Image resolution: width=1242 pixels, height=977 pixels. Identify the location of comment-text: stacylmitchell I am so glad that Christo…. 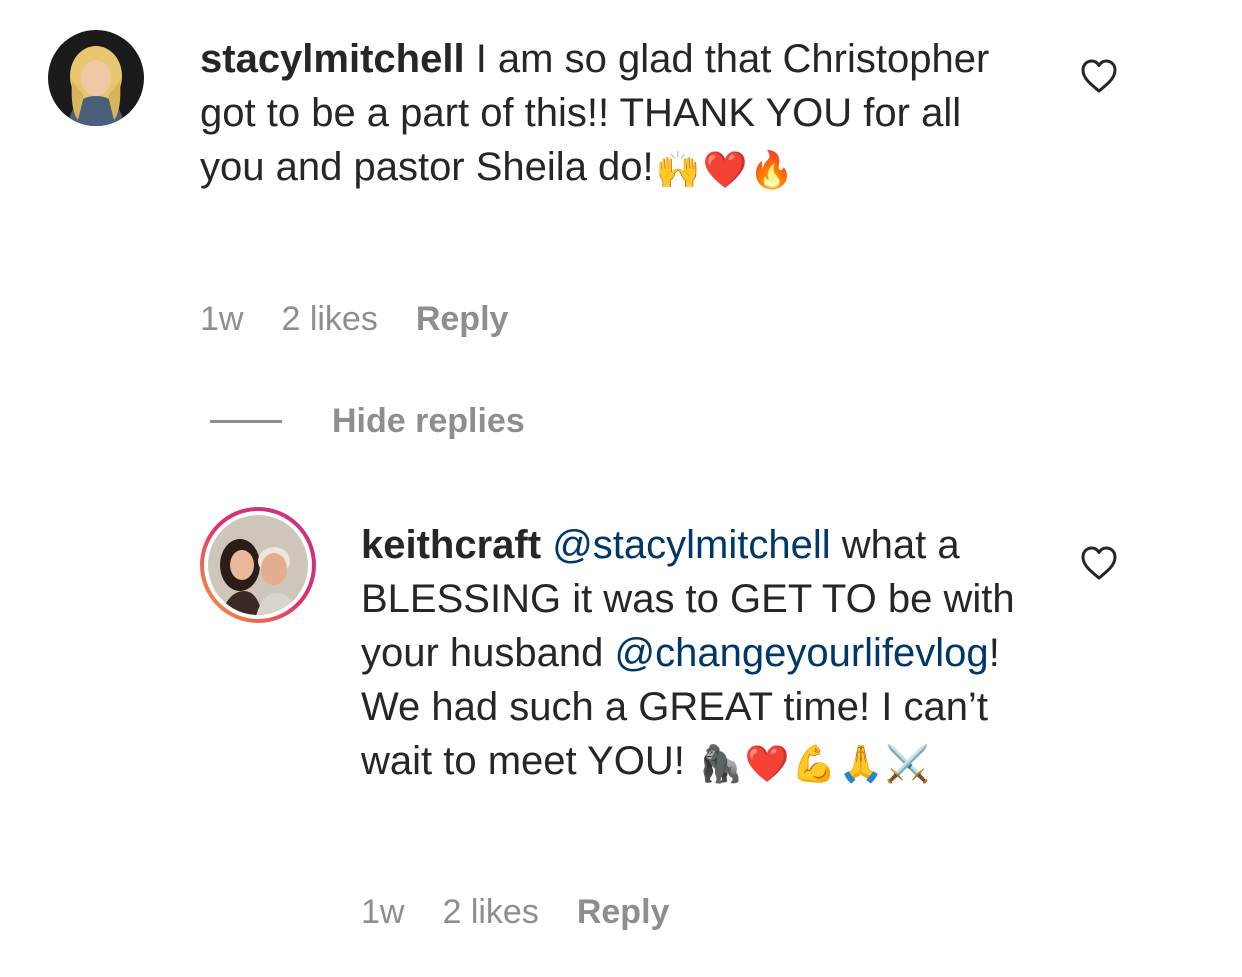
(610, 115).